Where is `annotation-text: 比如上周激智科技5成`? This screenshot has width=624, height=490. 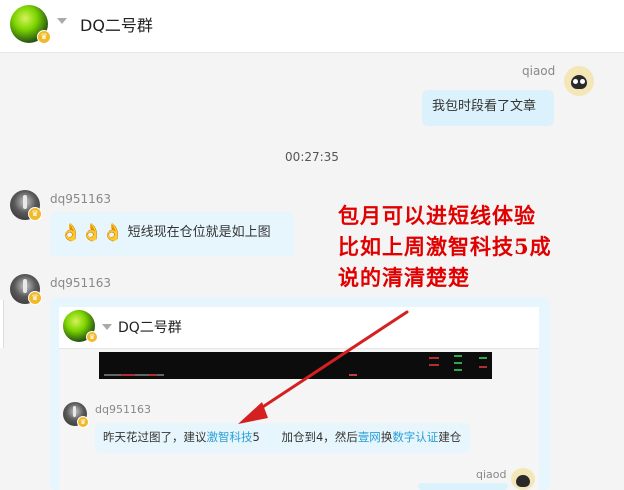 annotation-text: 比如上周激智科技5成 is located at coordinates (445, 246).